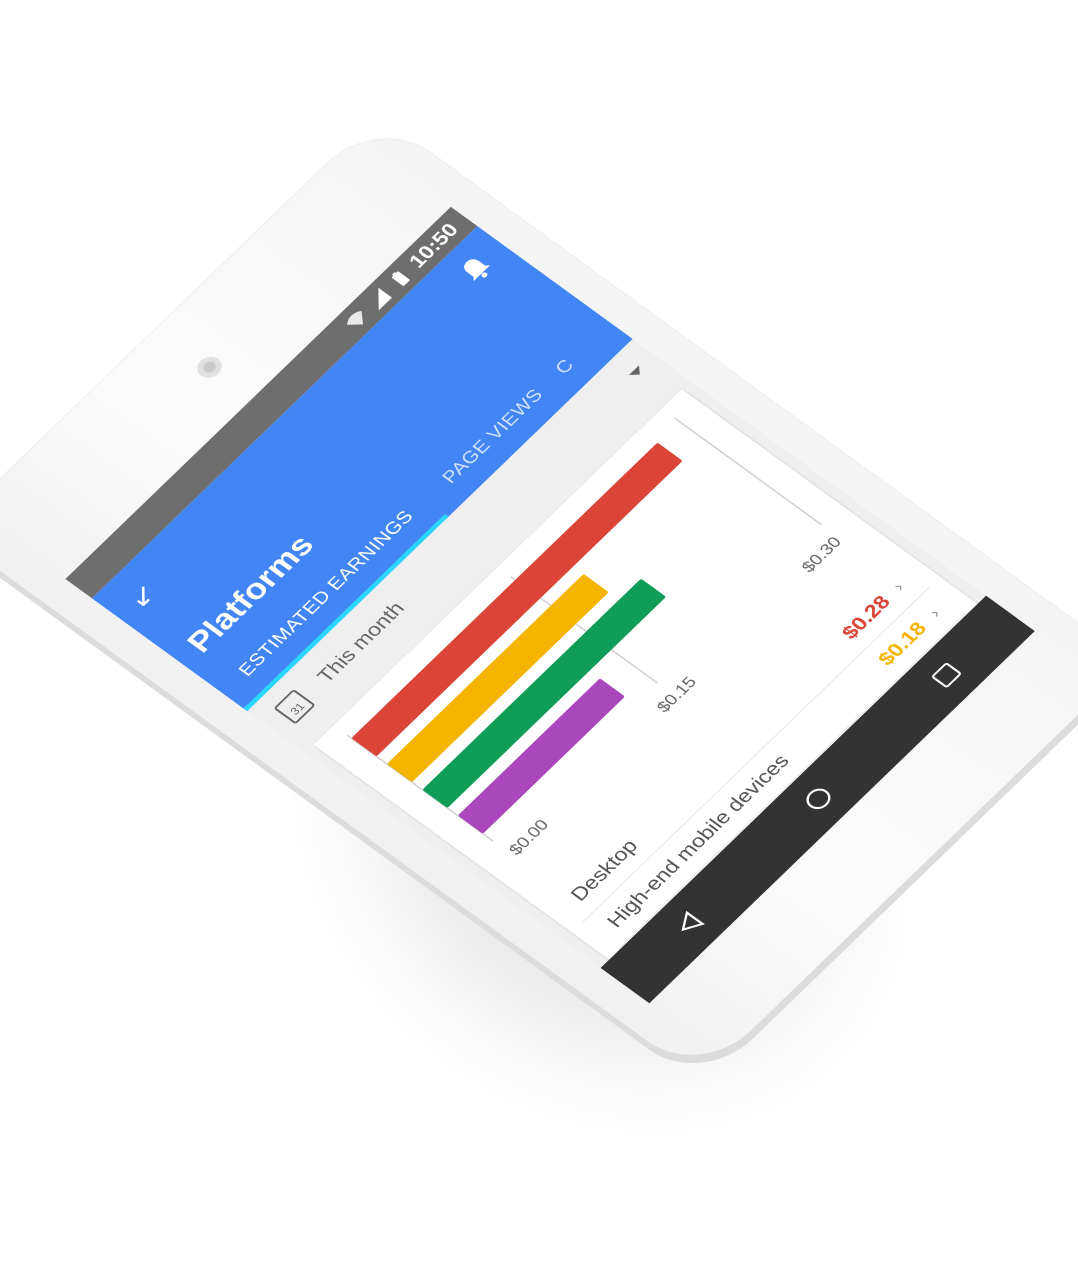 The image size is (1078, 1270). I want to click on grid-line, so click(748, 471).